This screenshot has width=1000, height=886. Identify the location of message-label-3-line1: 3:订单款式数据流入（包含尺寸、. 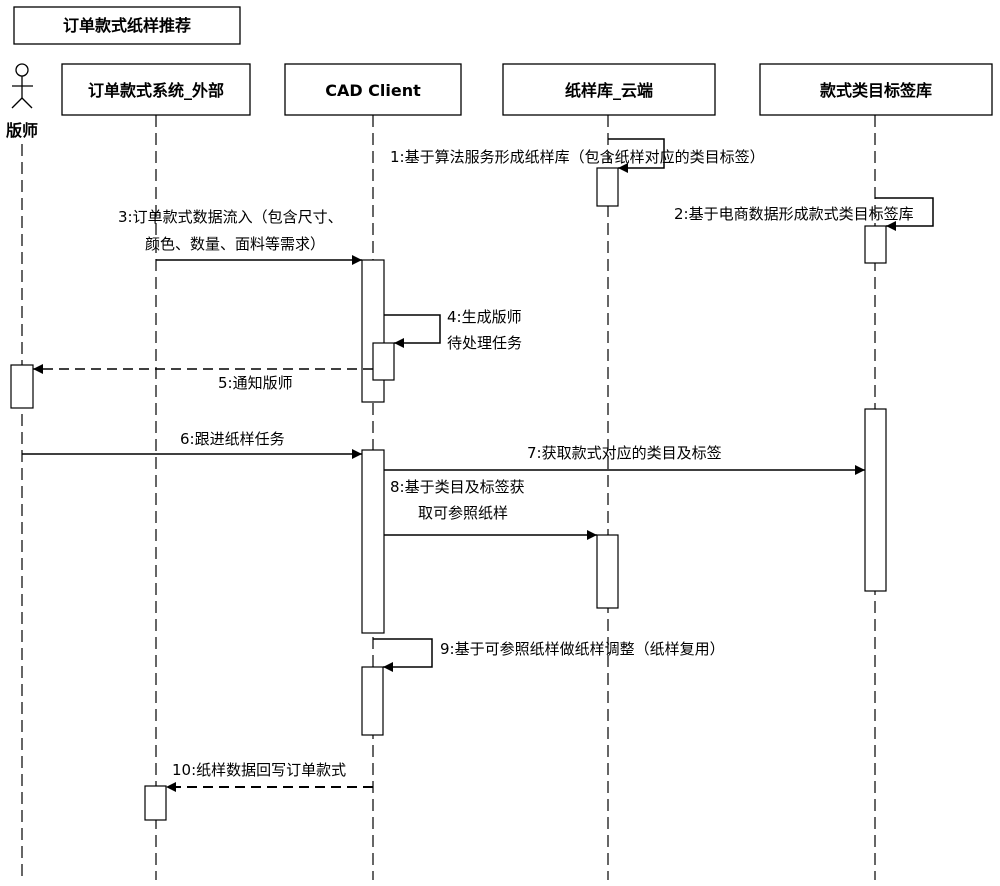
(230, 217).